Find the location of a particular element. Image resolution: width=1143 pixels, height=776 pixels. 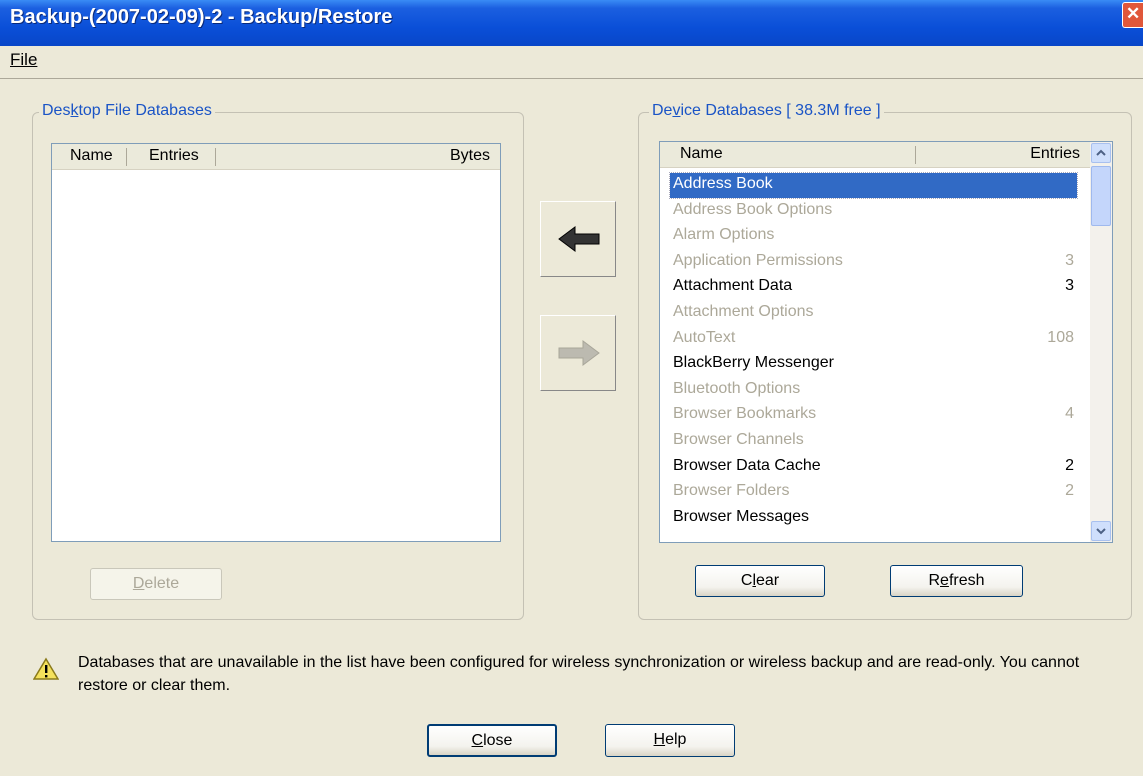

row-name: Application Permissions is located at coordinates (758, 260).